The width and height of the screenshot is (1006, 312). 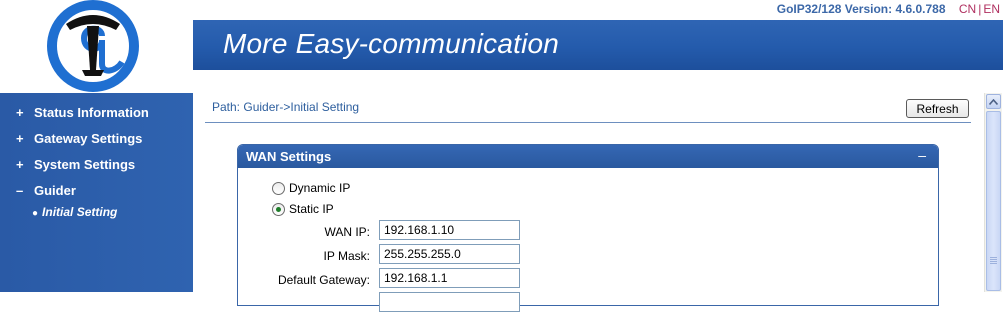 I want to click on ip-mask-input, so click(x=449, y=254).